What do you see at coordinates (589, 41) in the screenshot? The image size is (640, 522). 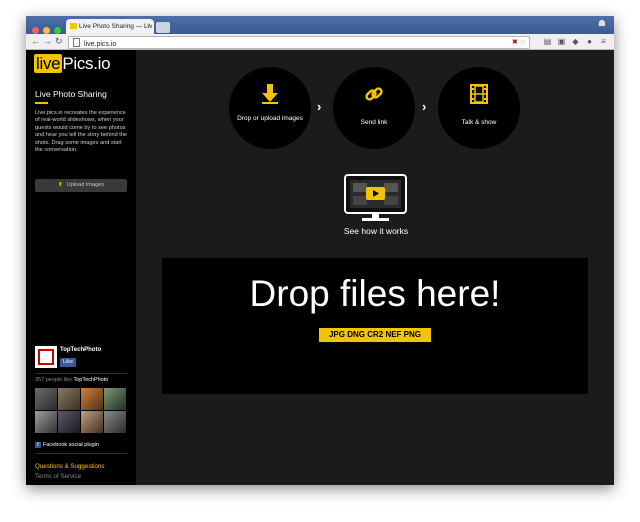 I see `extension-icon-4: ●` at bounding box center [589, 41].